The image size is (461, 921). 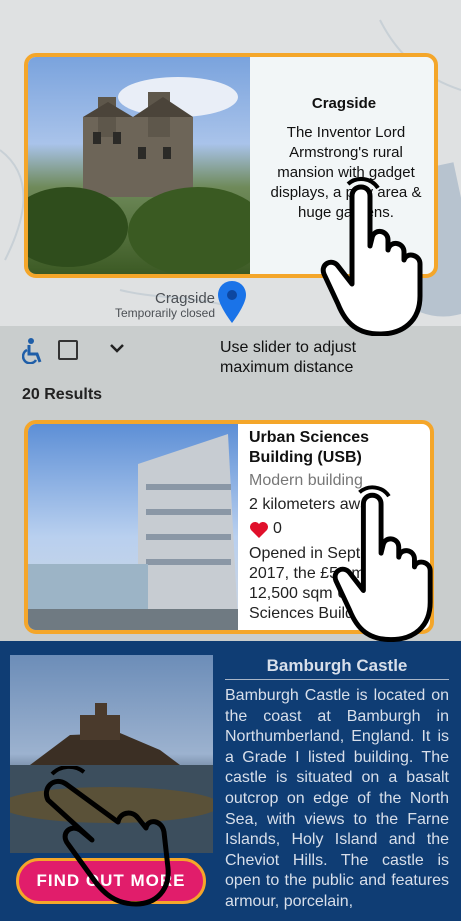 What do you see at coordinates (337, 668) in the screenshot?
I see `detail-title: Bamburgh Castle` at bounding box center [337, 668].